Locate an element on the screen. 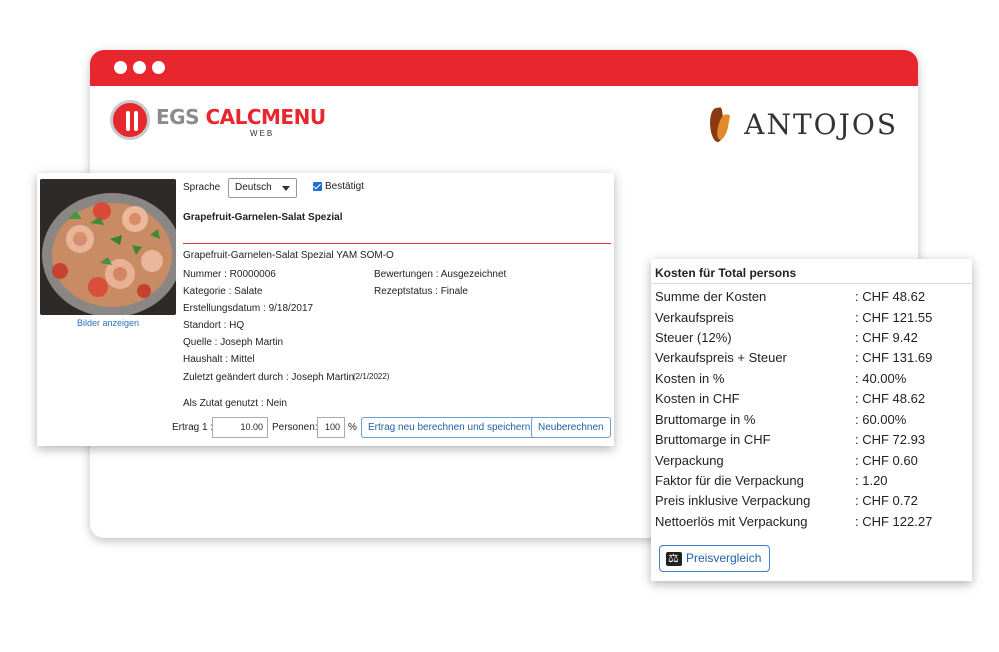 Image resolution: width=999 pixels, height=652 pixels. recipe-created: Erstellungsdatum : 9/18/2017 is located at coordinates (248, 308).